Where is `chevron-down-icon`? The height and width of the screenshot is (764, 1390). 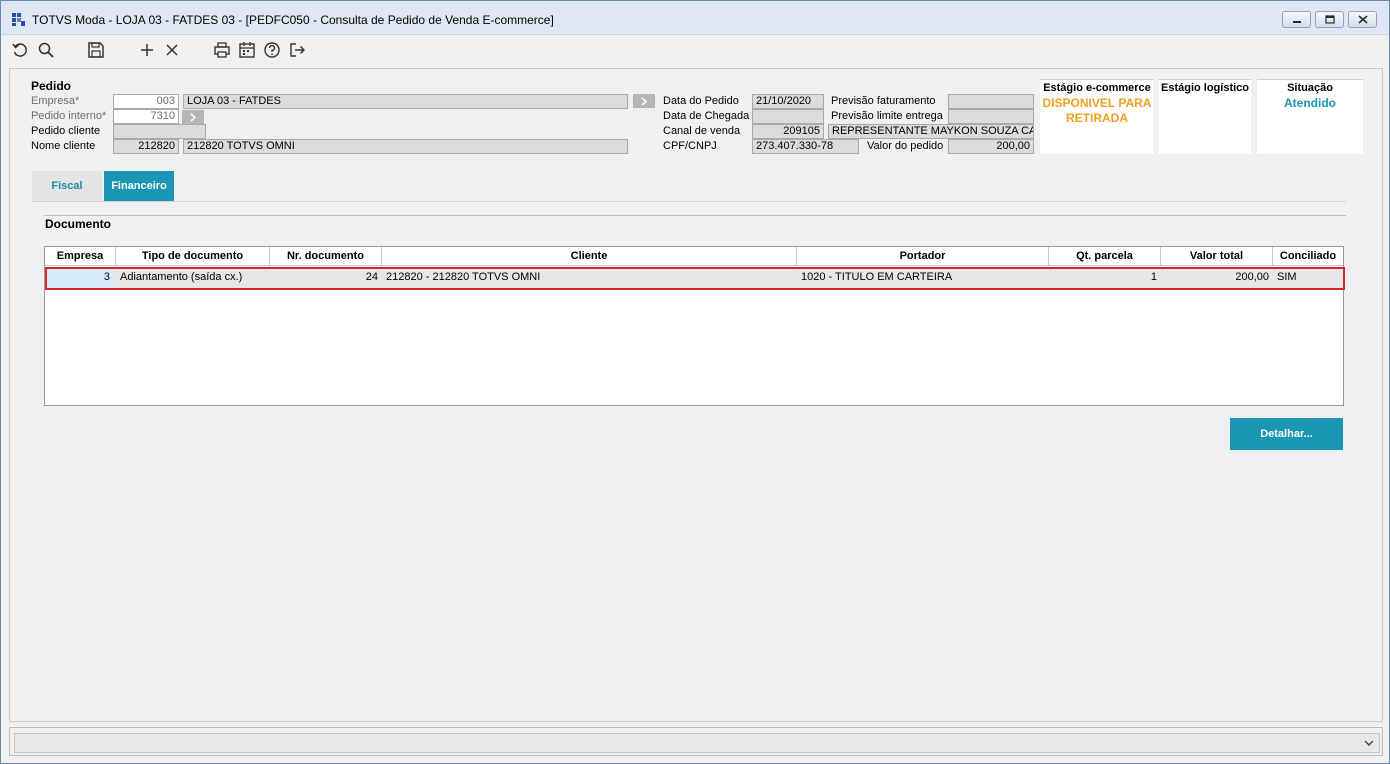 chevron-down-icon is located at coordinates (1369, 743).